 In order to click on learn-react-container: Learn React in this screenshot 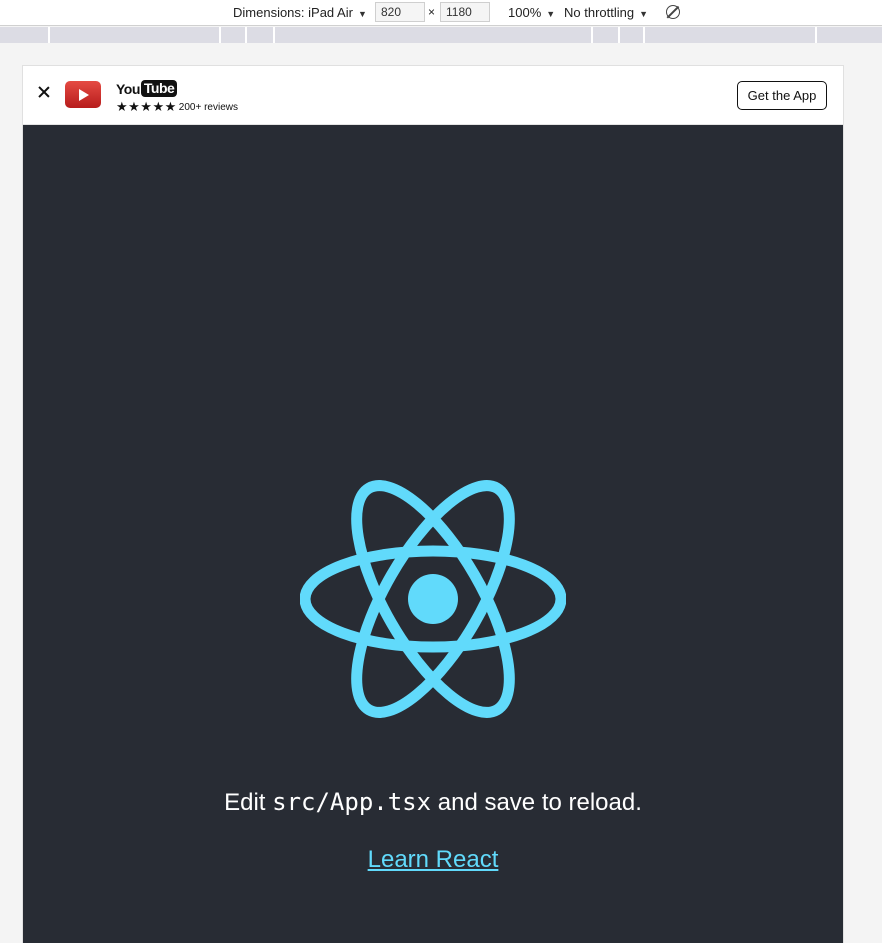, I will do `click(433, 860)`.